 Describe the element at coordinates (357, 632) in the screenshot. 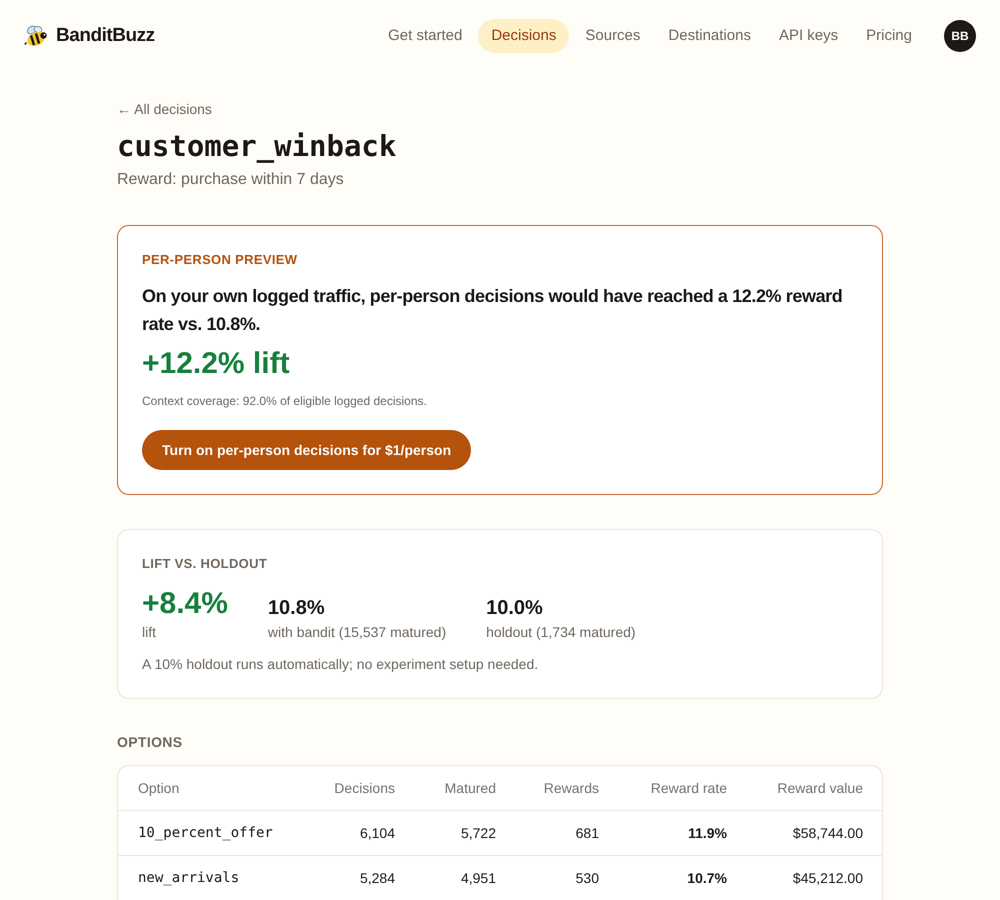

I see `stat-label: with bandit (15,537 matured)` at that location.